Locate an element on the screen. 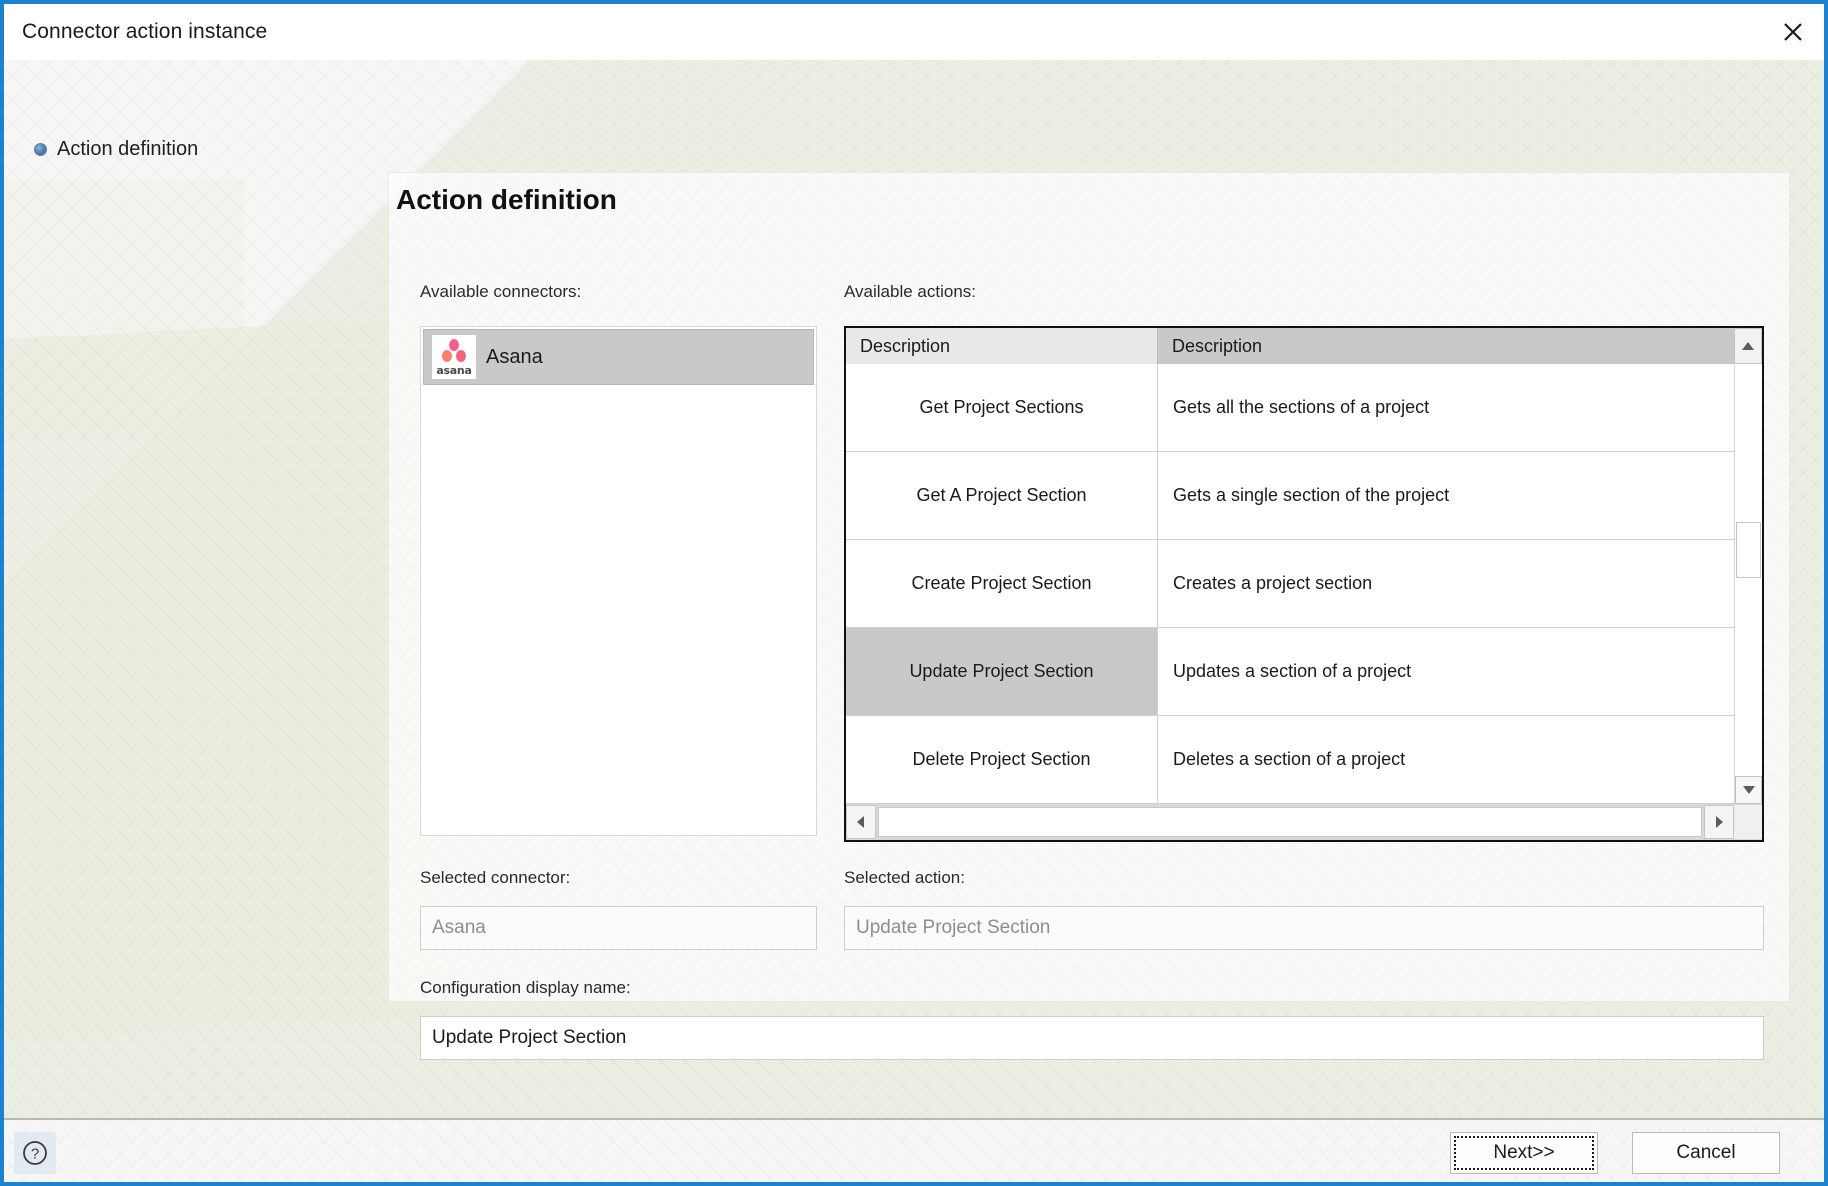 Image resolution: width=1828 pixels, height=1186 pixels. action-description: Gets a single section of the project is located at coordinates (1311, 495).